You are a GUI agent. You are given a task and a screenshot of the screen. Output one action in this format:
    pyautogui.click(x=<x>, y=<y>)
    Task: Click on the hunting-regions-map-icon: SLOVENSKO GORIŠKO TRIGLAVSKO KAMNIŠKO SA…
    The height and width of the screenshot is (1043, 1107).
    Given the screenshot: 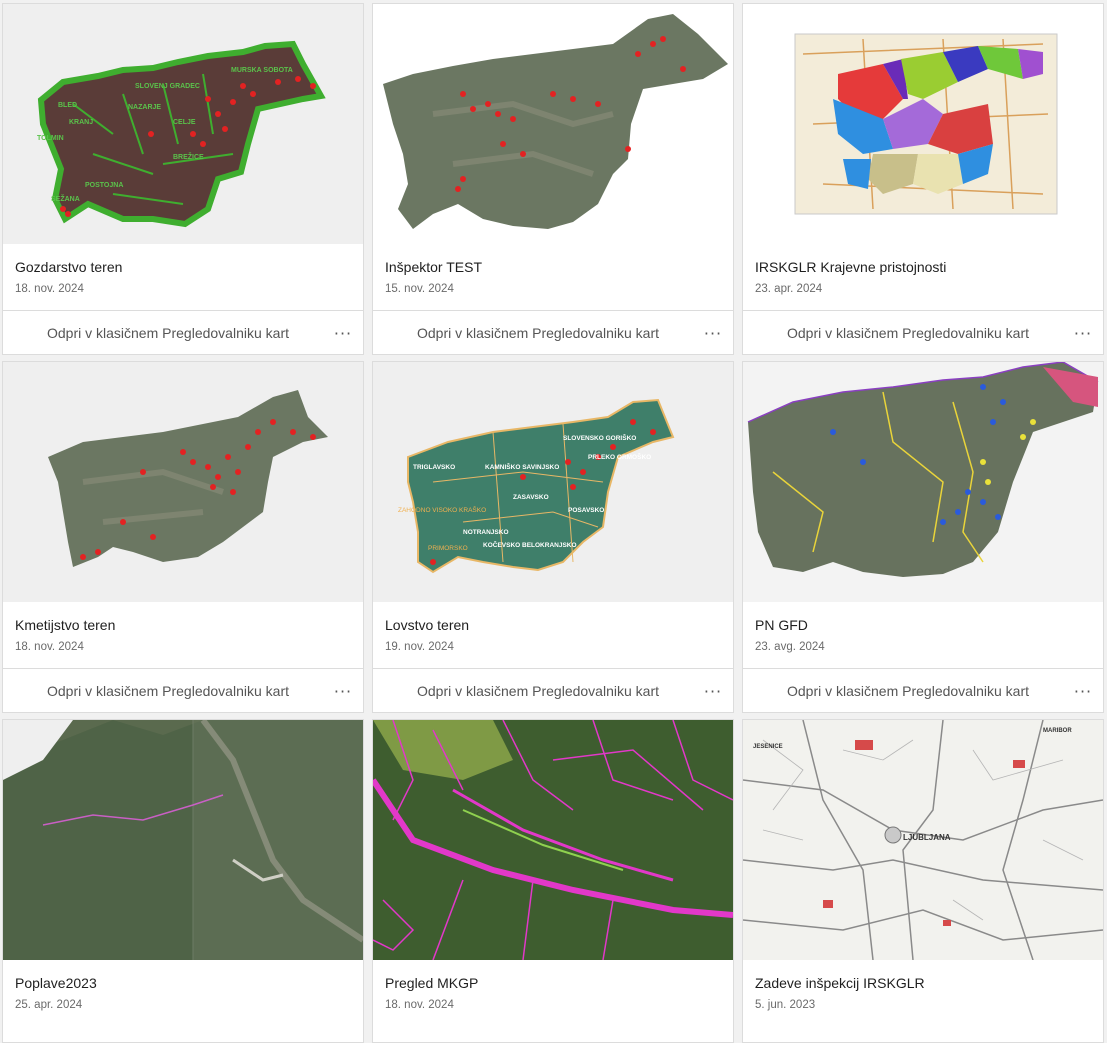 What is the action you would take?
    pyautogui.click(x=536, y=486)
    